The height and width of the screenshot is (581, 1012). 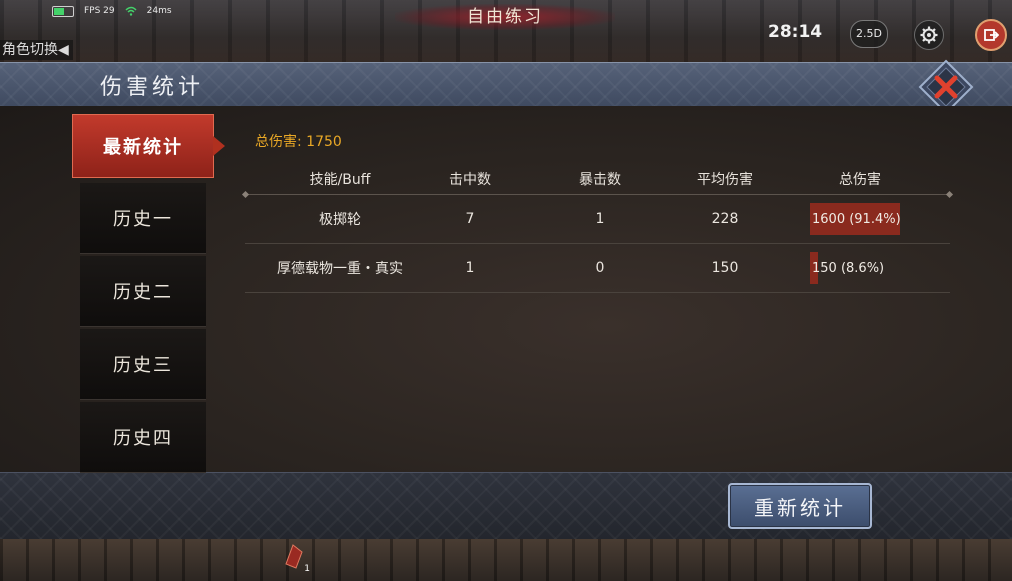 I want to click on panel-title: 伤害统计, so click(x=152, y=87).